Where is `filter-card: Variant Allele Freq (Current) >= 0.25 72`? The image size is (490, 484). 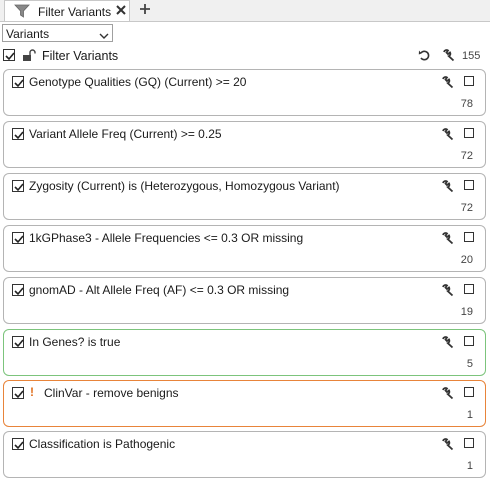
filter-card: Variant Allele Freq (Current) >= 0.25 72 is located at coordinates (244, 144).